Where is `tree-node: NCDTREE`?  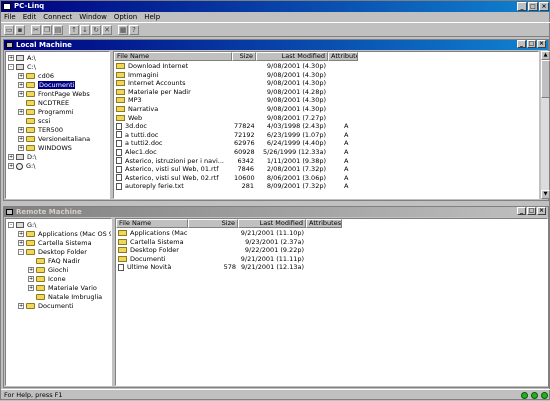
tree-node: NCDTREE is located at coordinates (43, 103).